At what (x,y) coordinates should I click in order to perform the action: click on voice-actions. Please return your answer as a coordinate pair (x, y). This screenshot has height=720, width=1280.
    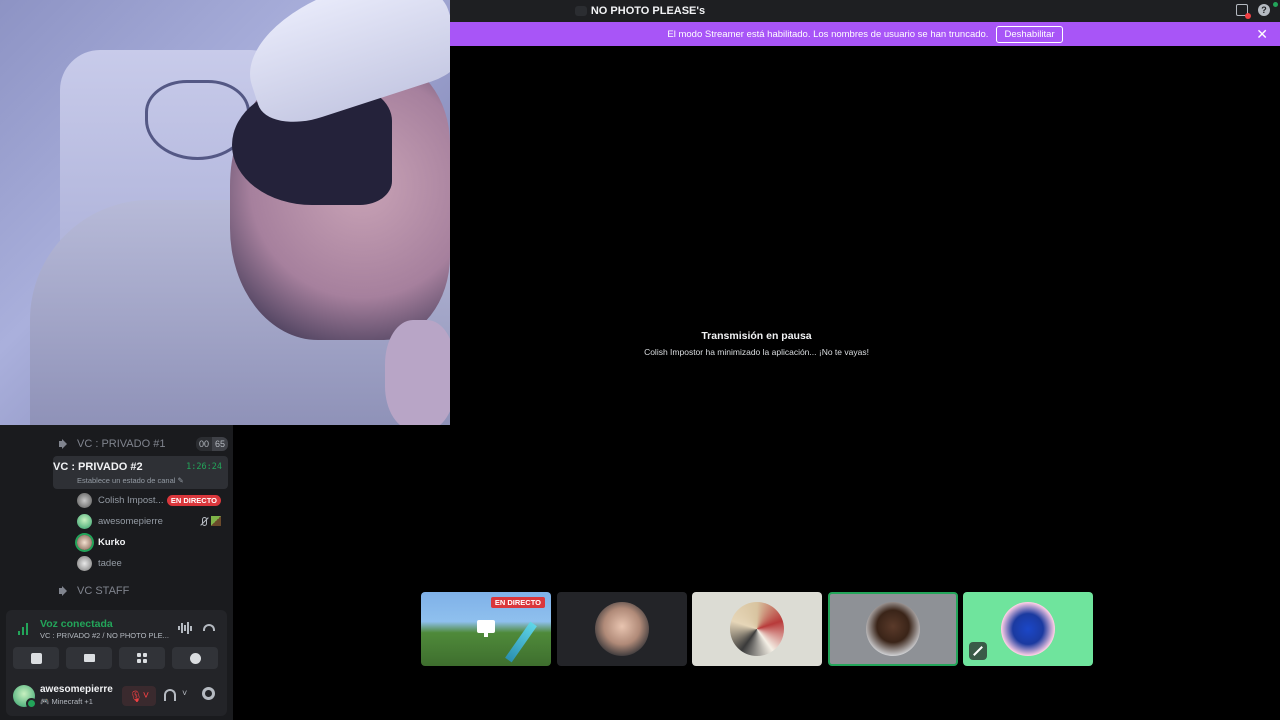
    Looking at the image, I should click on (116, 658).